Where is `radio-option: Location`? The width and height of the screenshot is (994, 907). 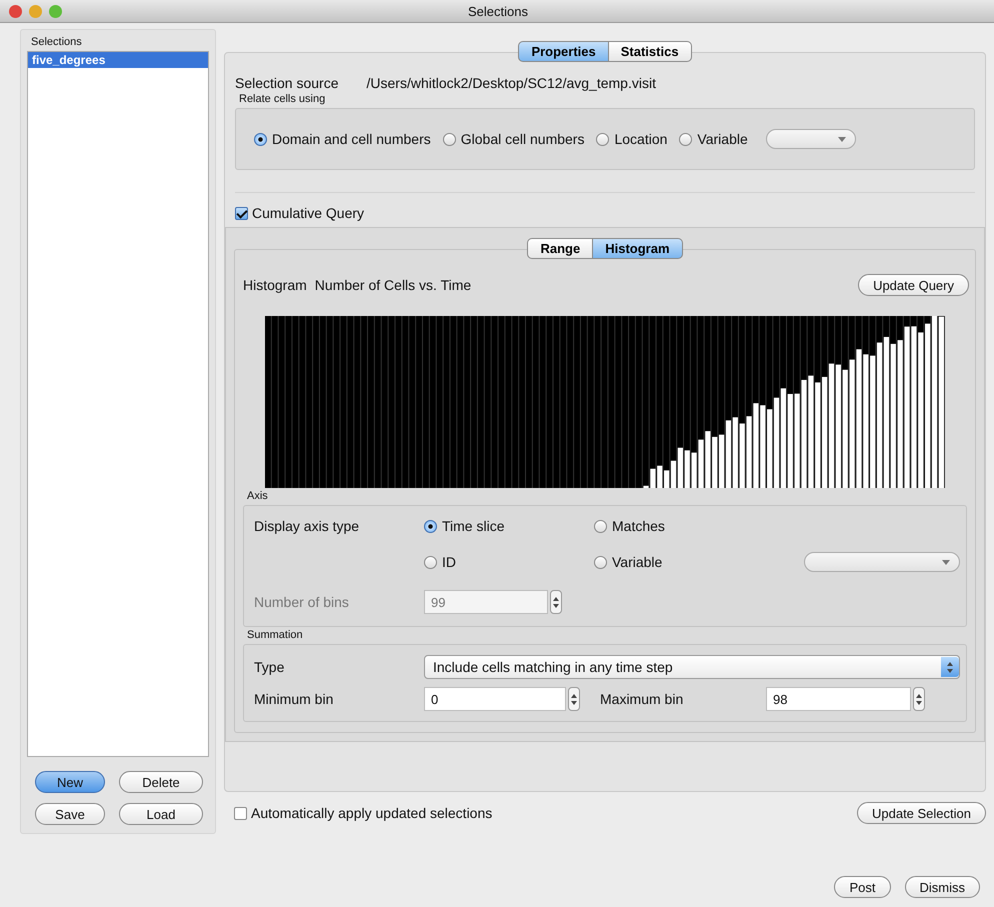 radio-option: Location is located at coordinates (632, 139).